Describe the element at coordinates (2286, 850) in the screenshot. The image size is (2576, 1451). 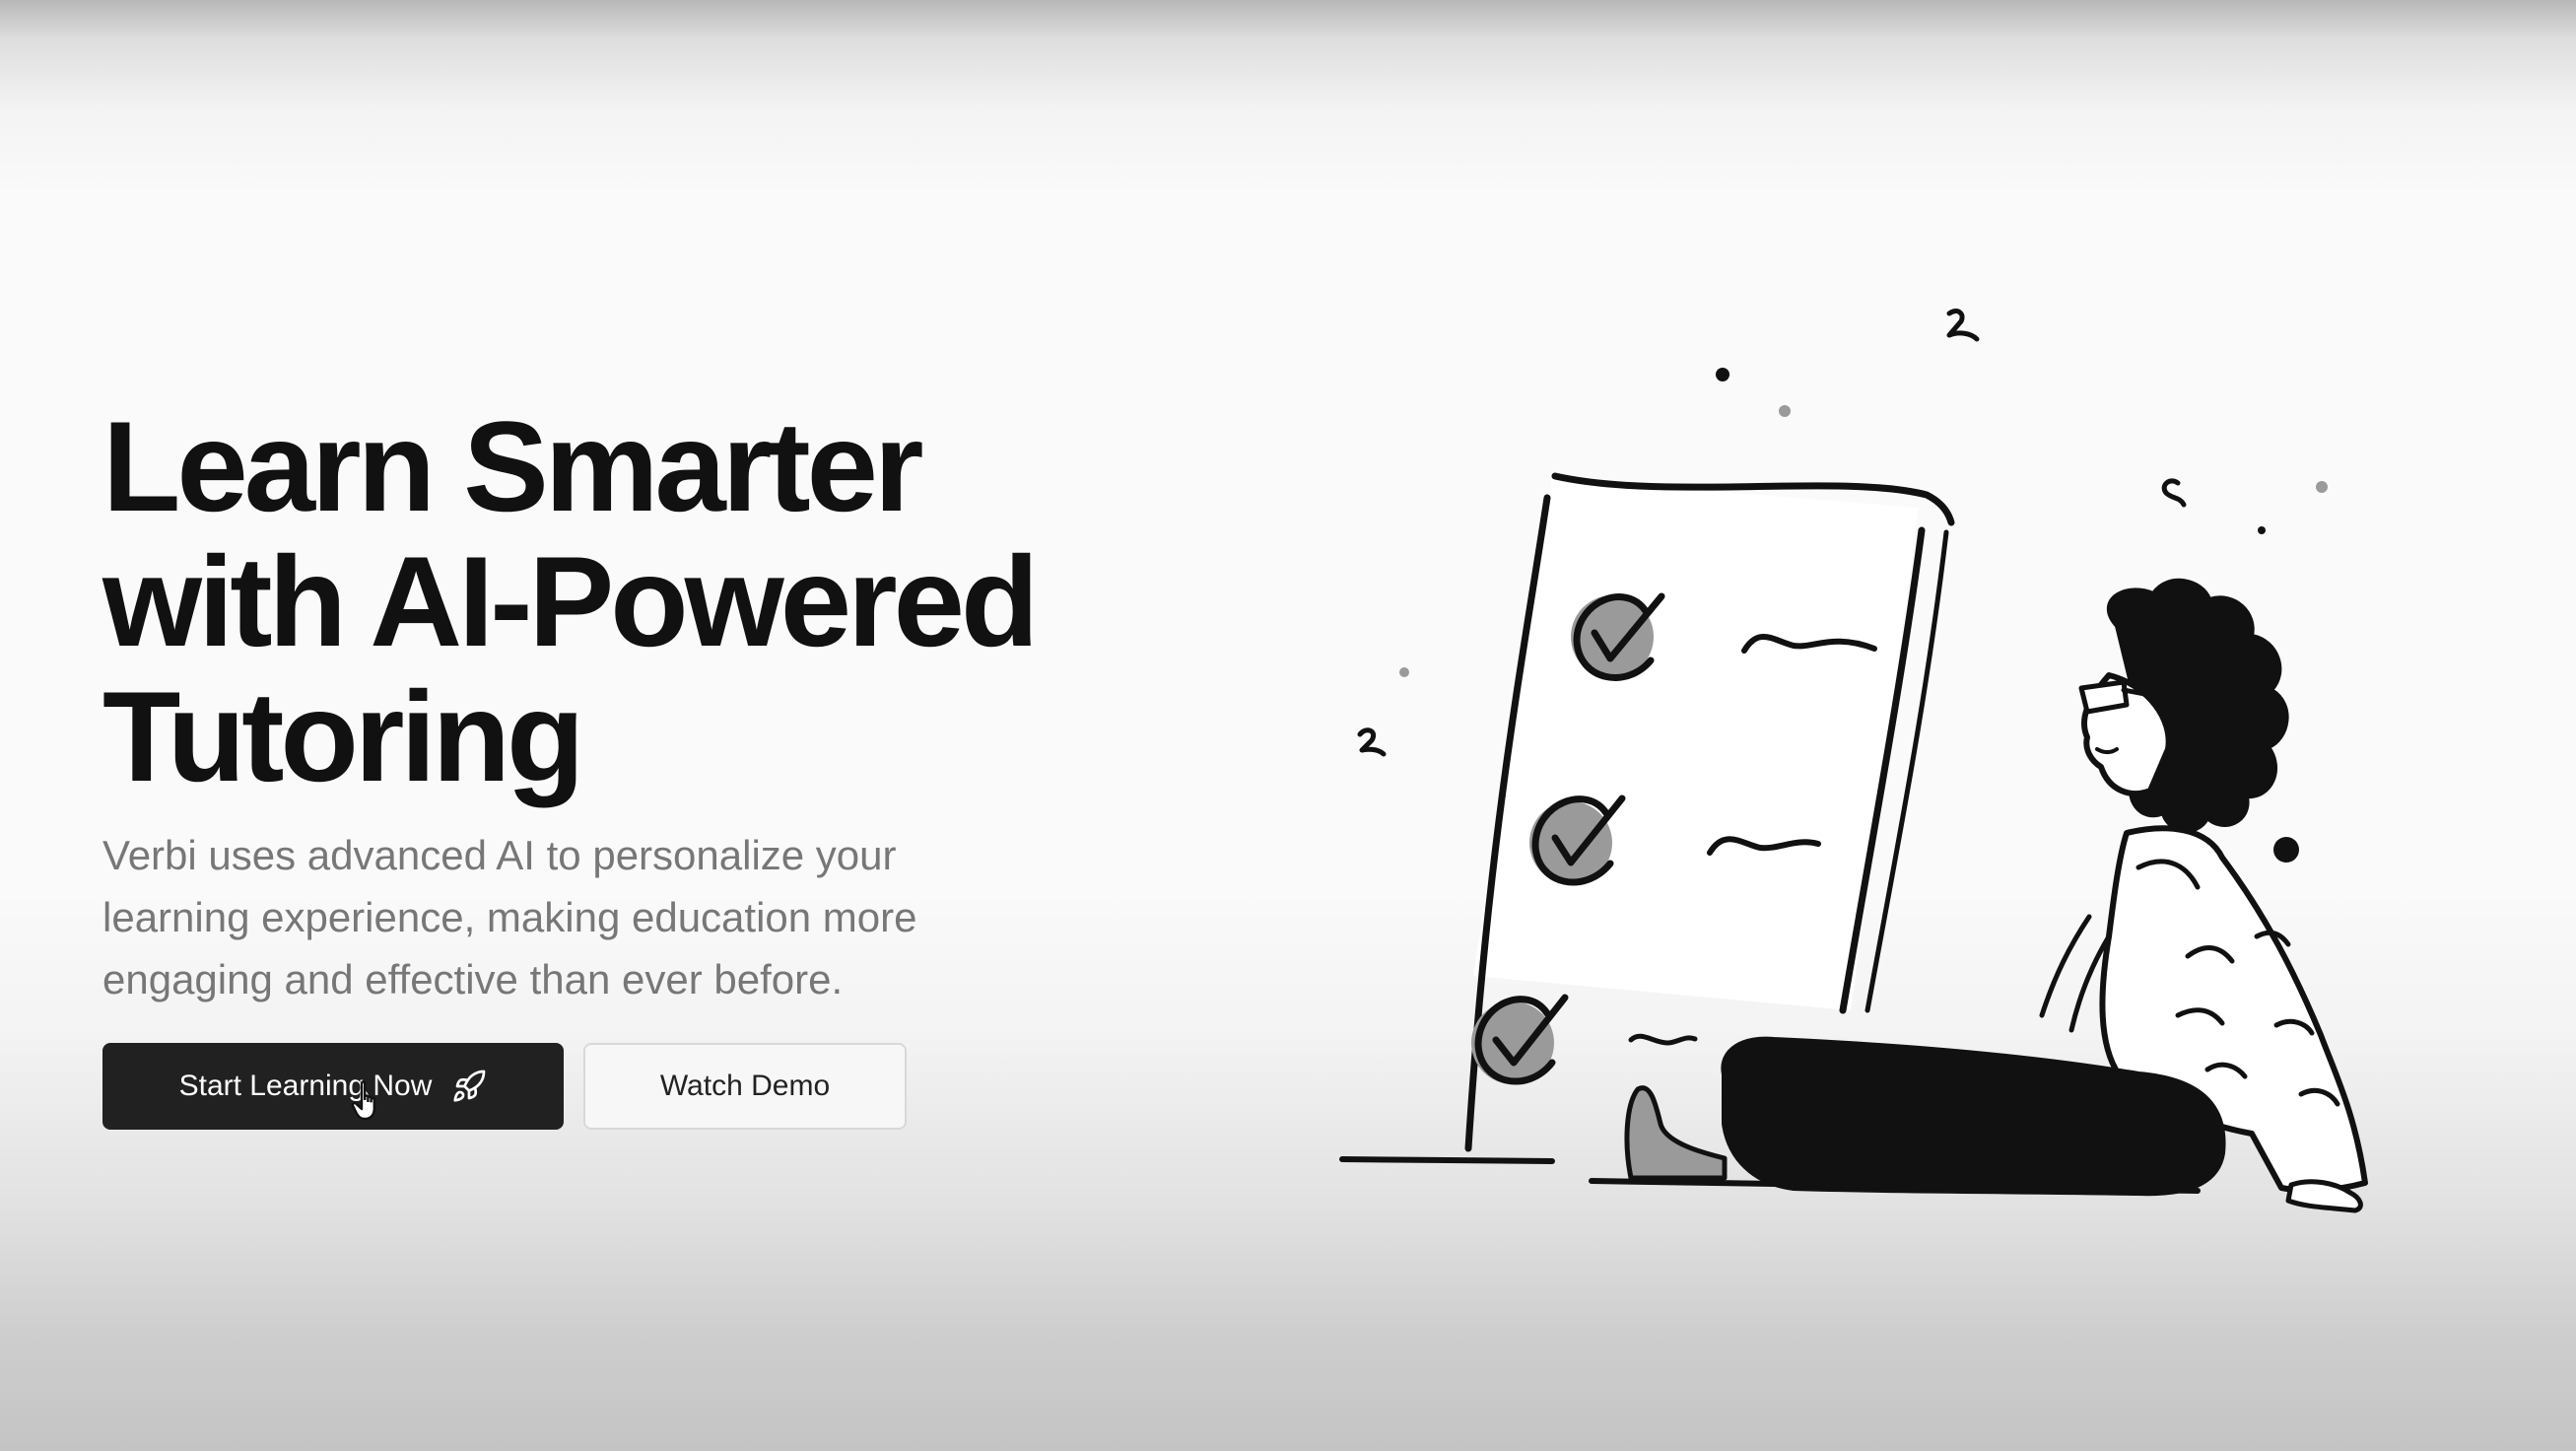
I see `hair-bun` at that location.